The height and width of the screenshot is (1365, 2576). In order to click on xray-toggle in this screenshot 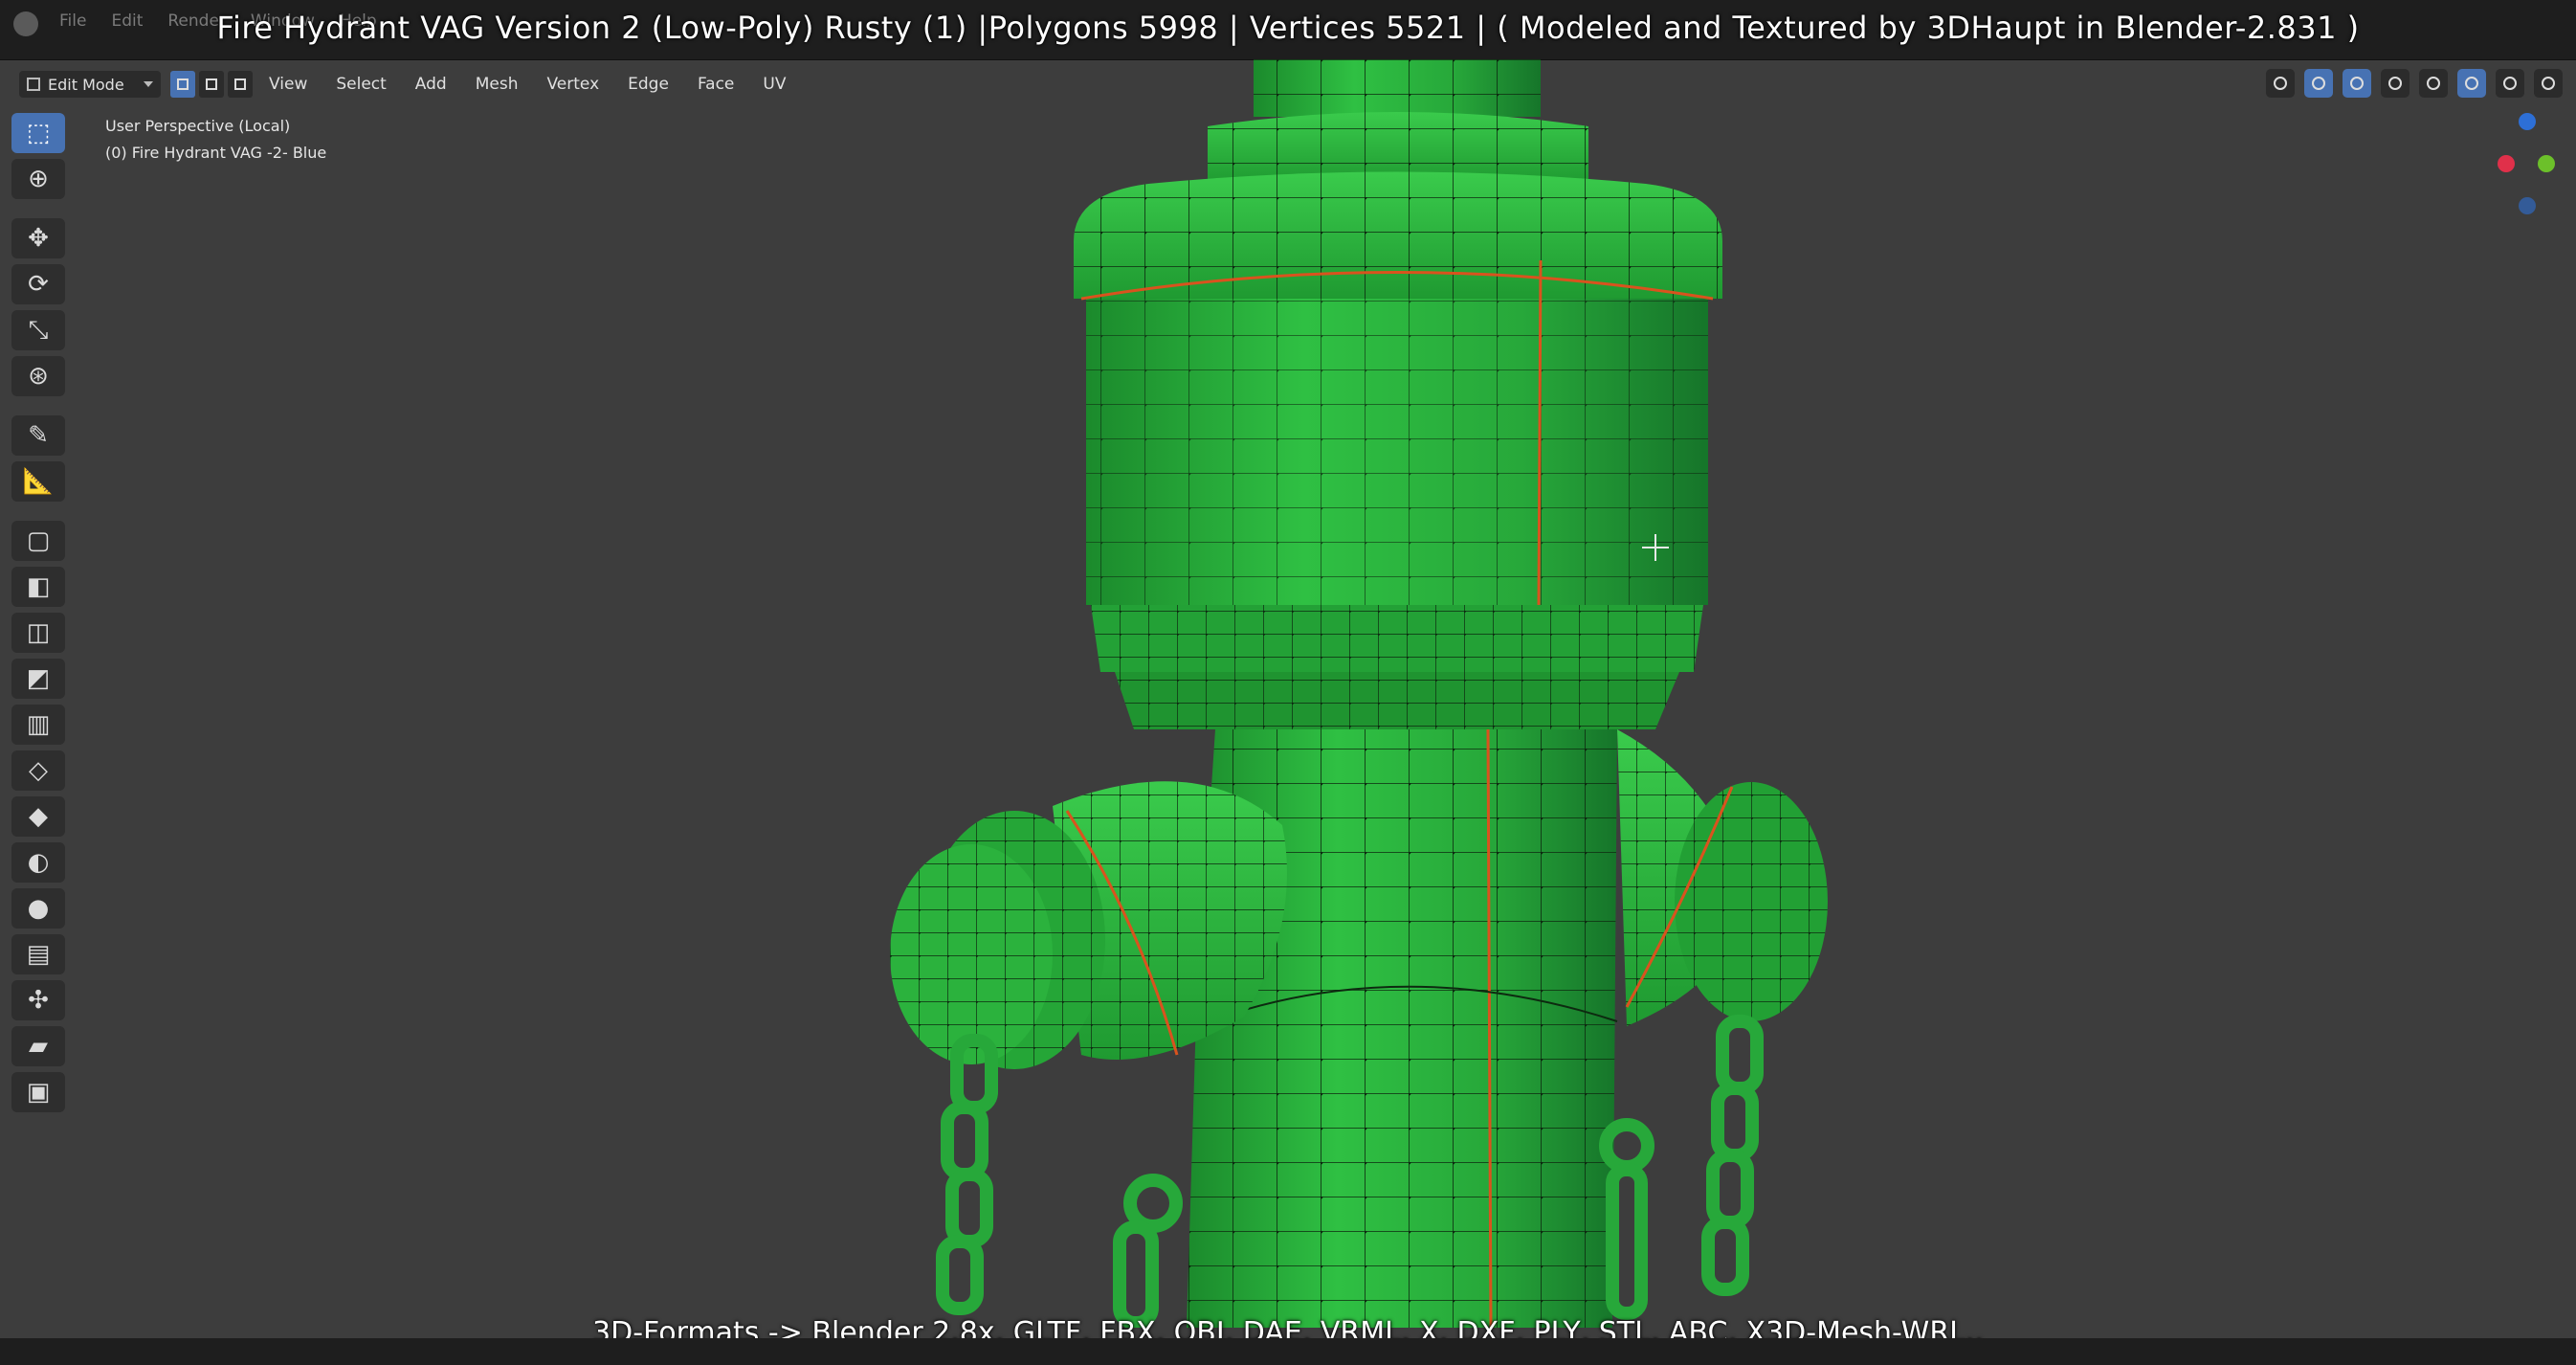, I will do `click(2395, 83)`.